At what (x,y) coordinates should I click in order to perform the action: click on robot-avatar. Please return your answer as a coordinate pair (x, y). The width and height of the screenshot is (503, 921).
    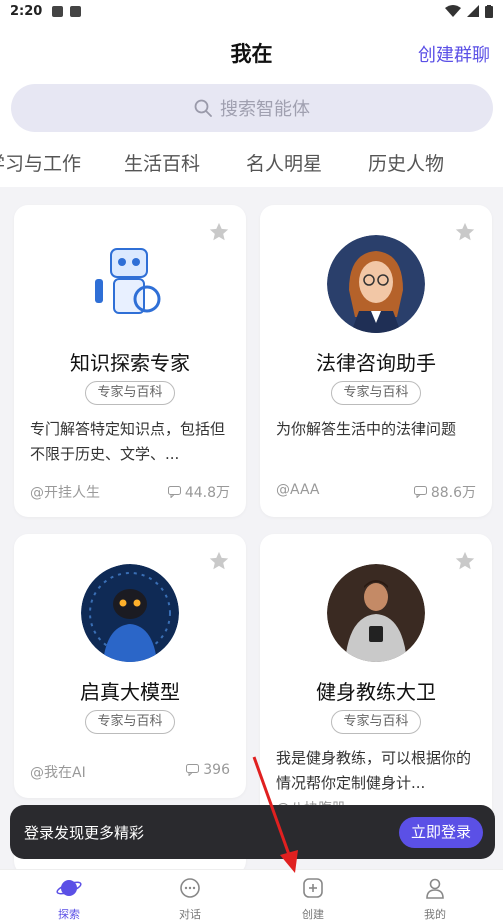
    Looking at the image, I should click on (130, 284).